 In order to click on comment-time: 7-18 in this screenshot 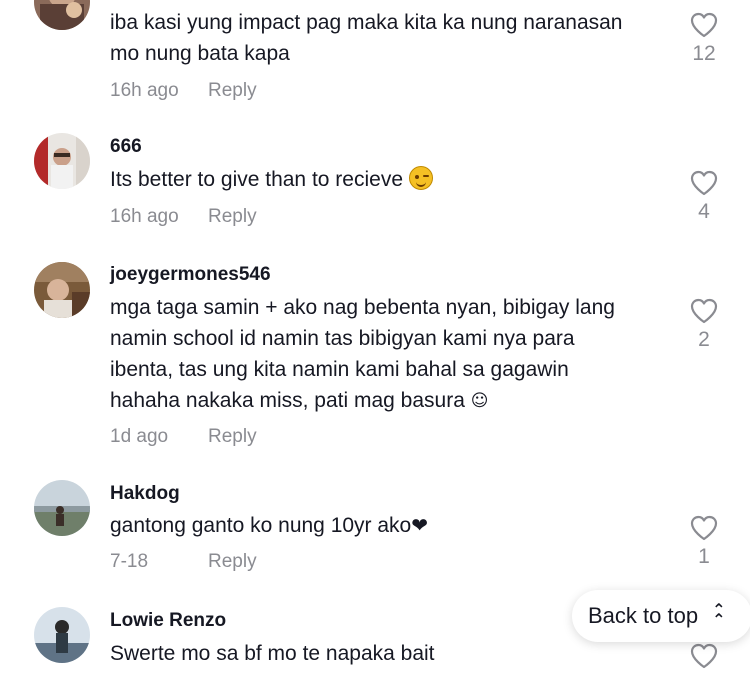, I will do `click(129, 561)`.